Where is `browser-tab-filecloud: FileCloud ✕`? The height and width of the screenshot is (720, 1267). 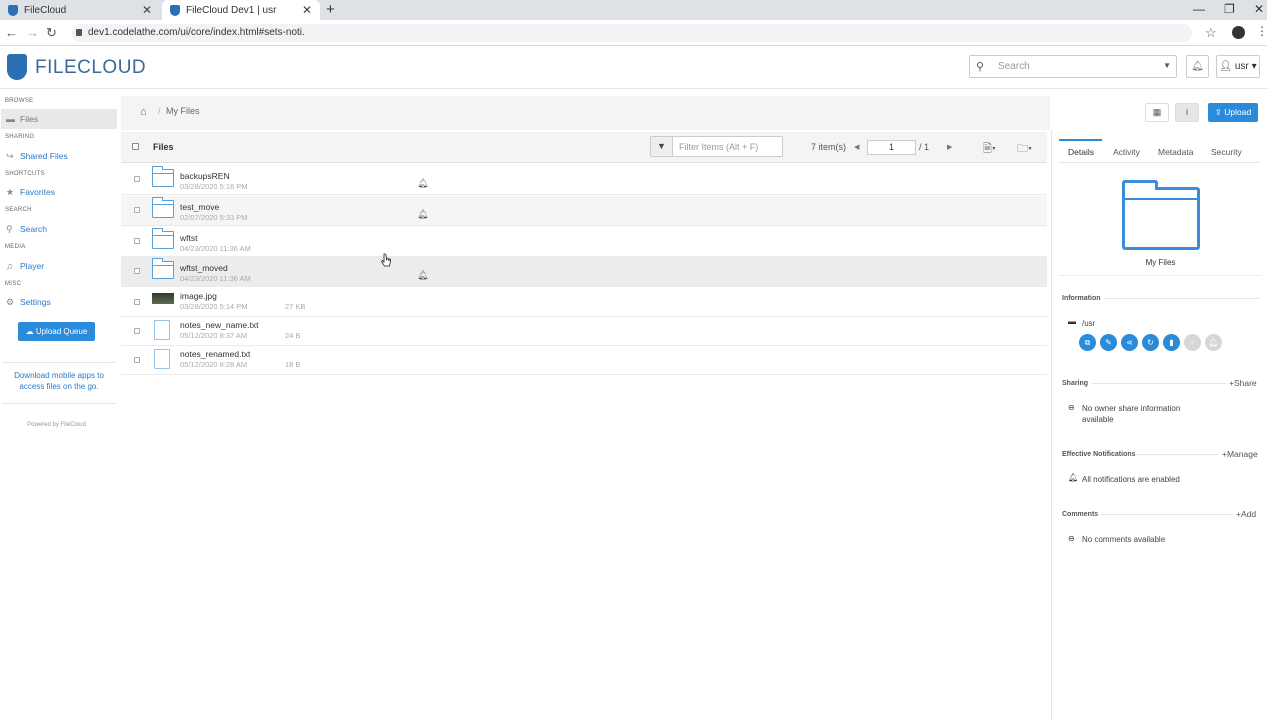
browser-tab-filecloud: FileCloud ✕ is located at coordinates (80, 10).